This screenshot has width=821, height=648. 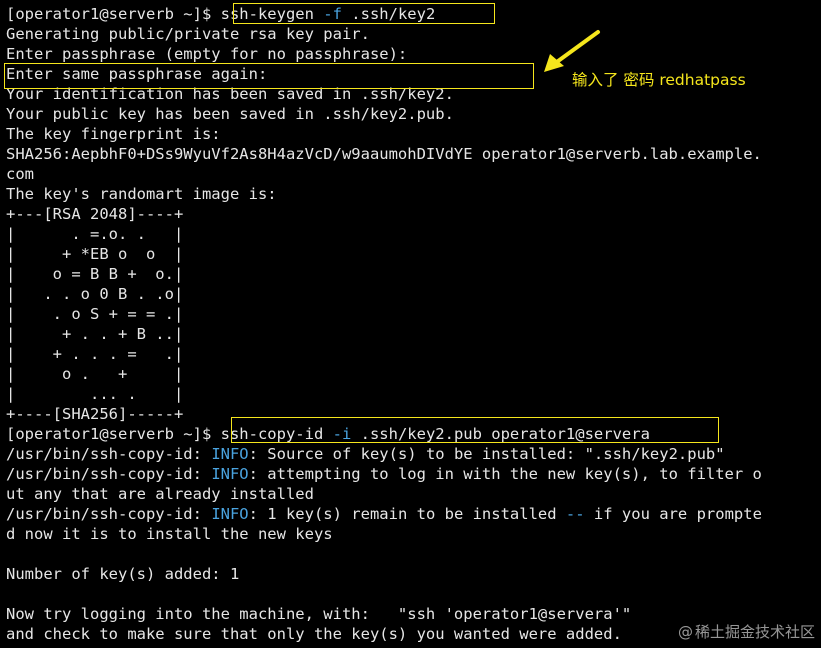 I want to click on terminal-line: +----[SHA256]-----+, so click(x=94, y=414).